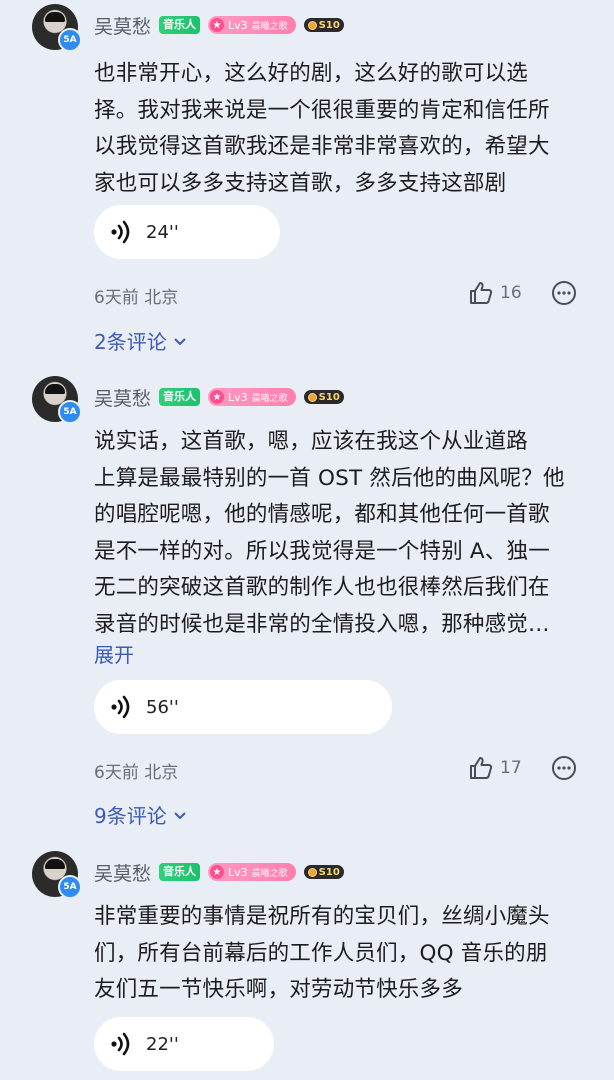  I want to click on voice-message: 24'', so click(187, 232).